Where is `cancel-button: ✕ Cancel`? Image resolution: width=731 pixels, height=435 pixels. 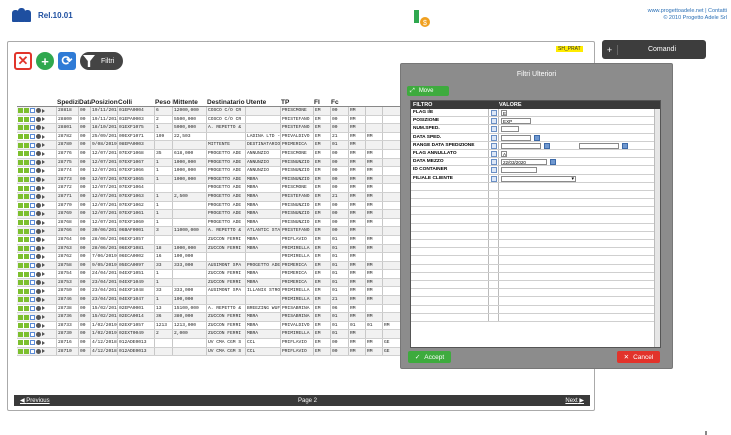 cancel-button: ✕ Cancel is located at coordinates (638, 357).